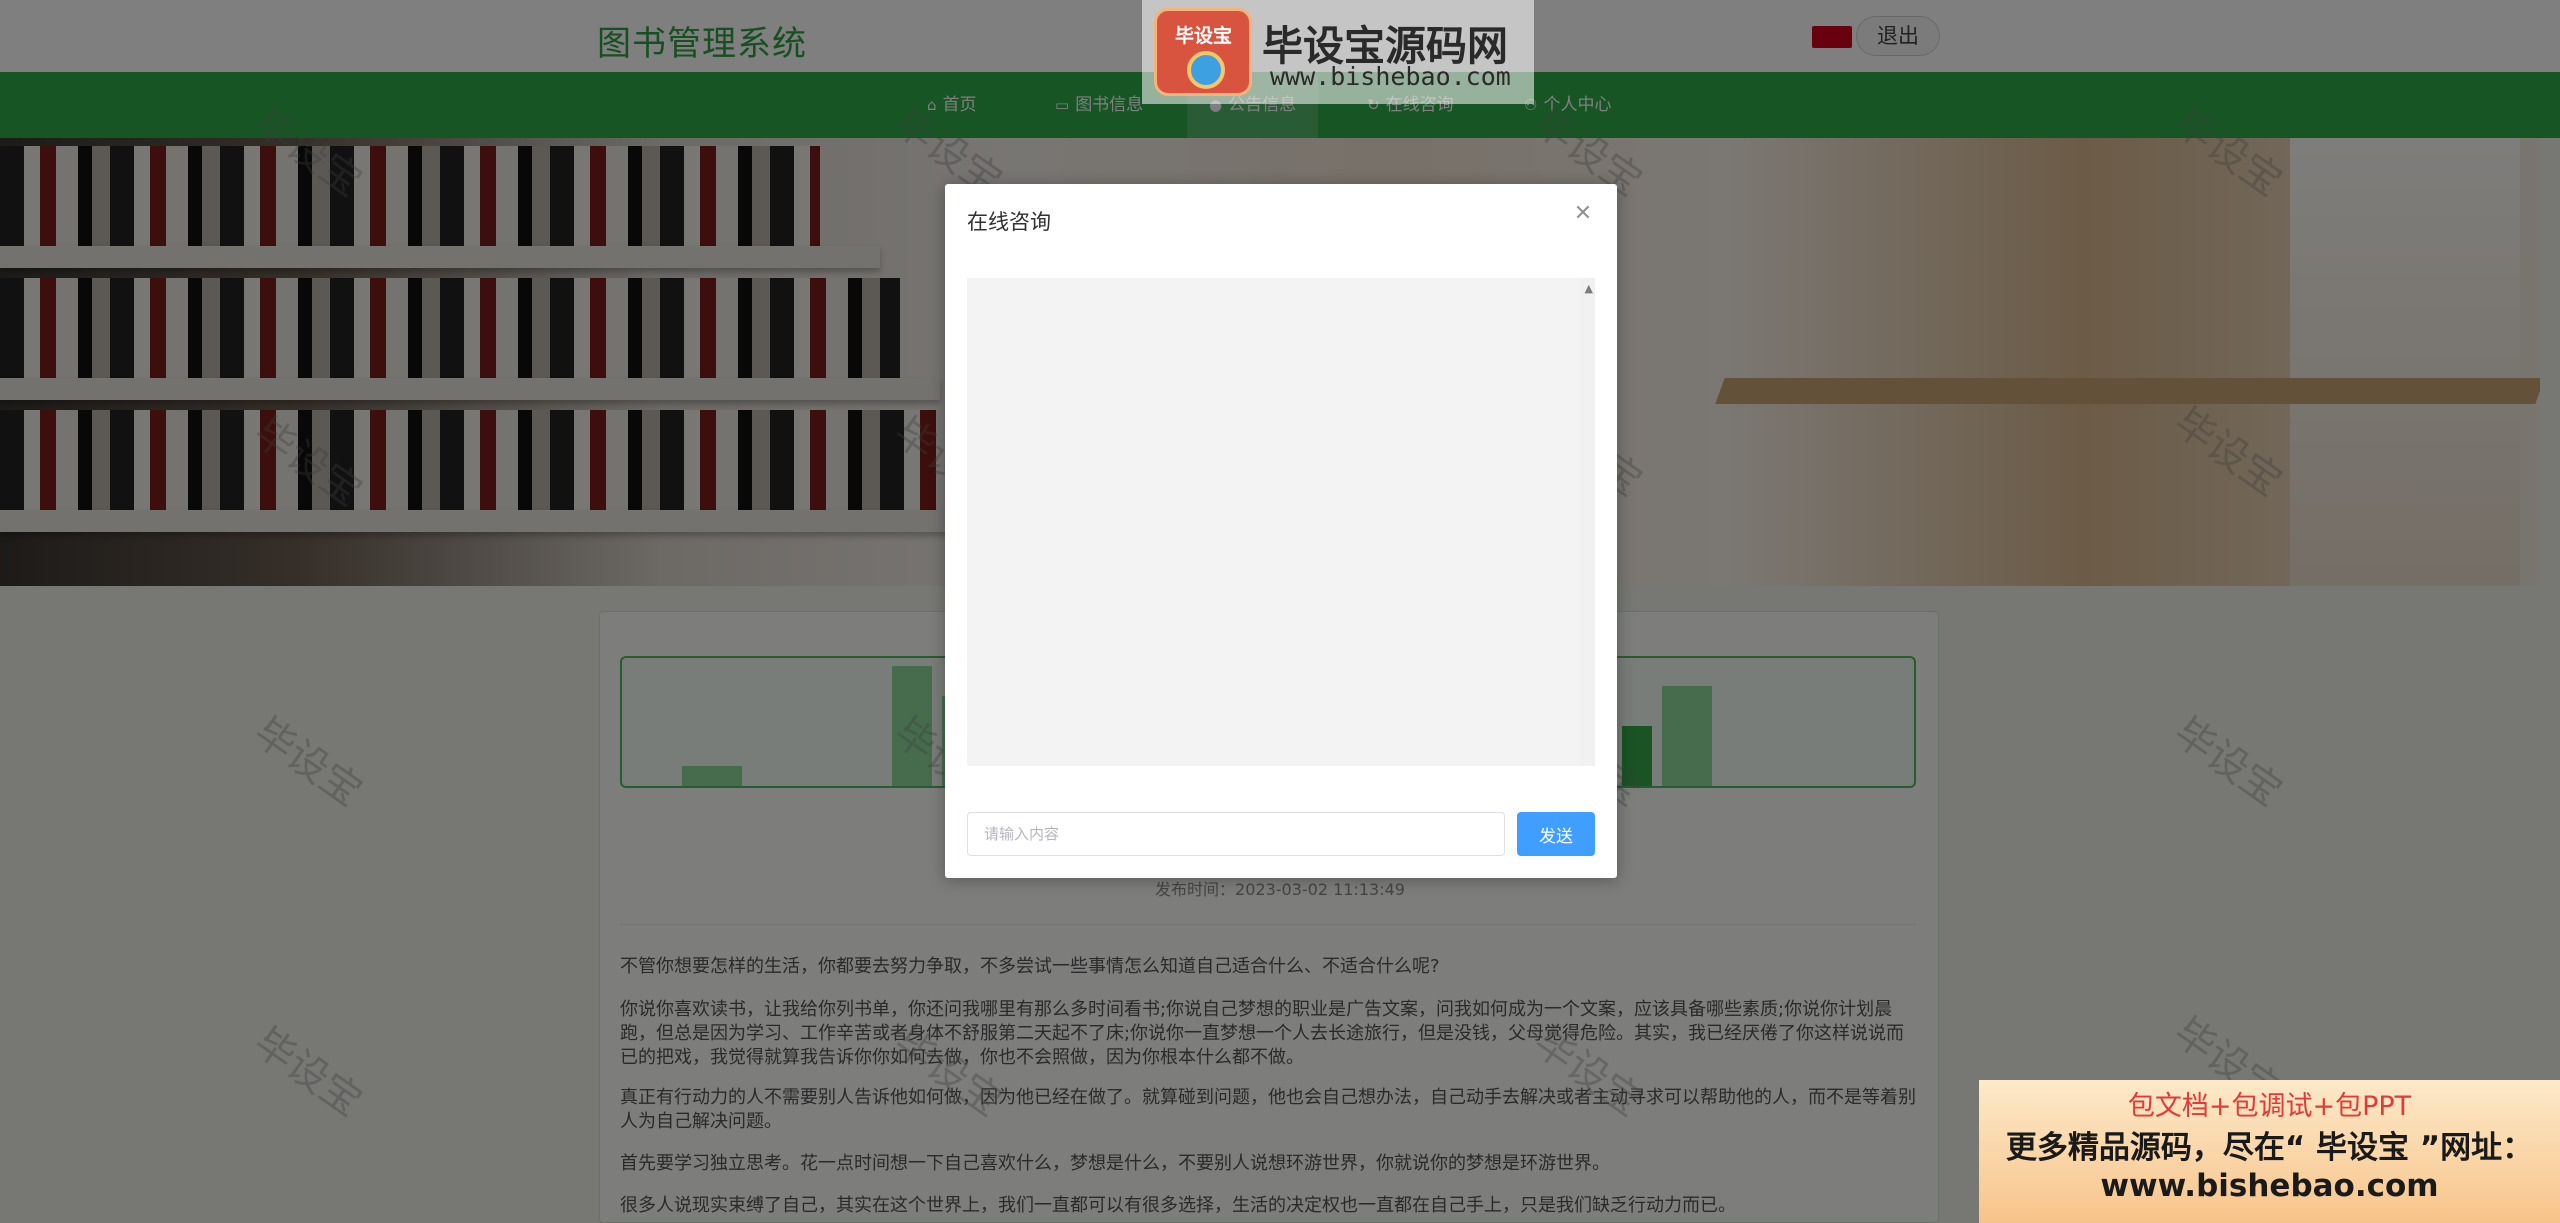 The width and height of the screenshot is (2560, 1223). What do you see at coordinates (1338, 52) in the screenshot?
I see `site-logo-watermark: 毕设宝 毕设宝源码网 www.bishebao.com` at bounding box center [1338, 52].